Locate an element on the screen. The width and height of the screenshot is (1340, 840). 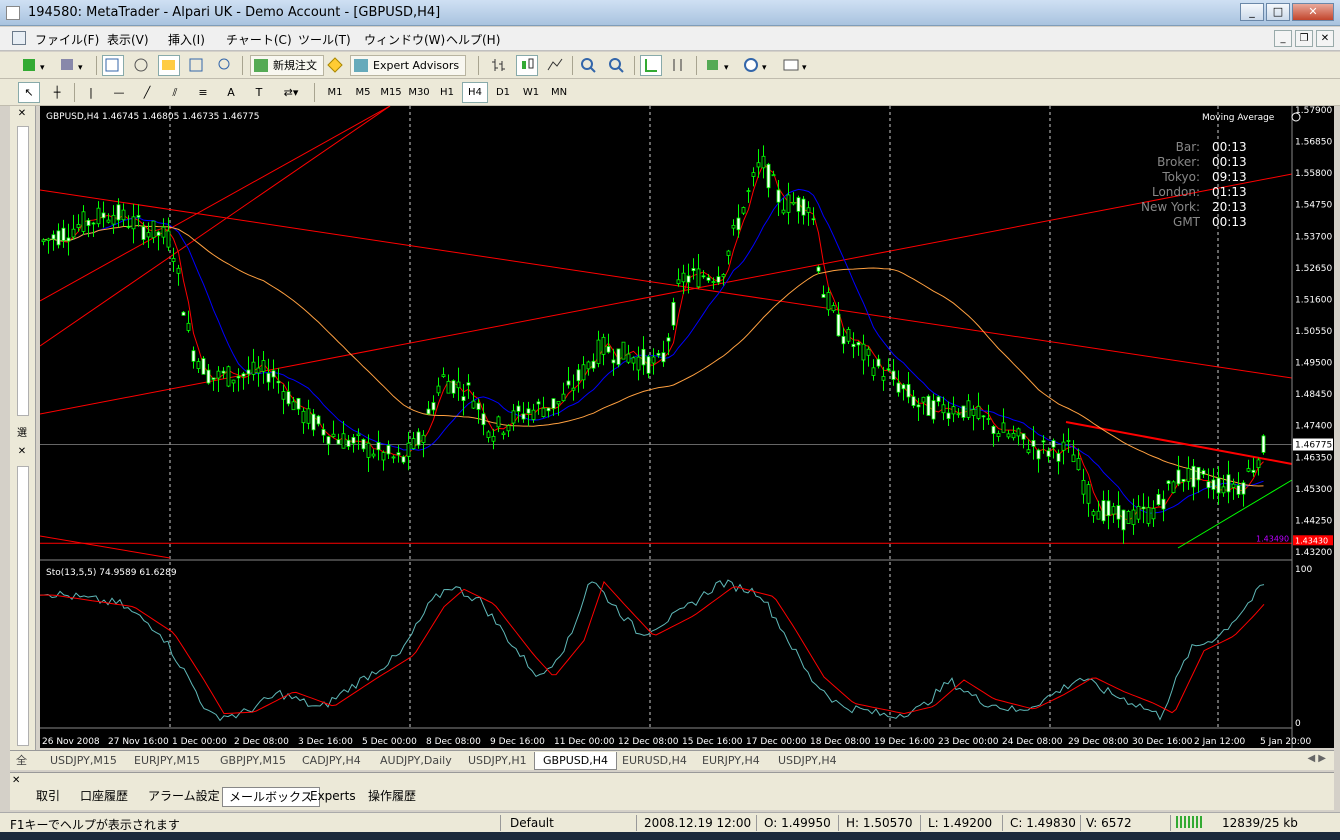
menu-file: ファイル(F) is located at coordinates (67, 39).